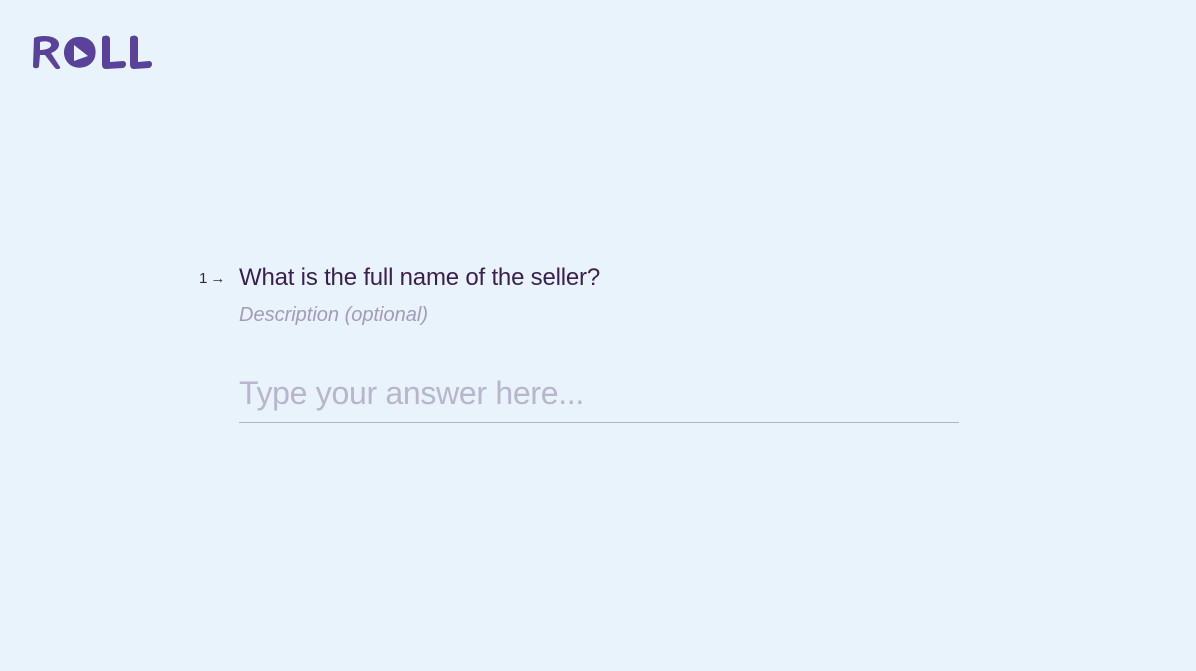 This screenshot has height=671, width=1196. I want to click on roll-logo, so click(91, 52).